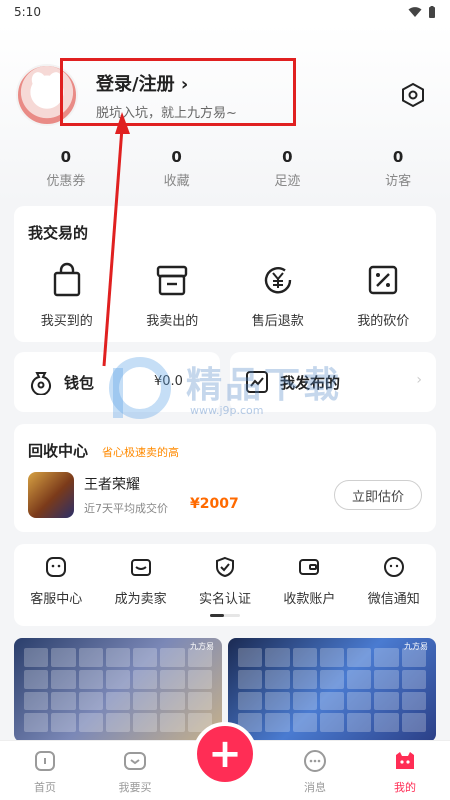 The height and width of the screenshot is (800, 450). I want to click on stat-history: 0 足迹, so click(288, 168).